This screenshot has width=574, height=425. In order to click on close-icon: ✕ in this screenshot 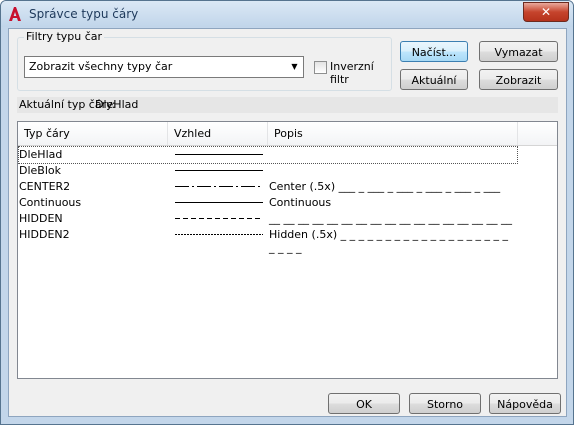, I will do `click(546, 12)`.